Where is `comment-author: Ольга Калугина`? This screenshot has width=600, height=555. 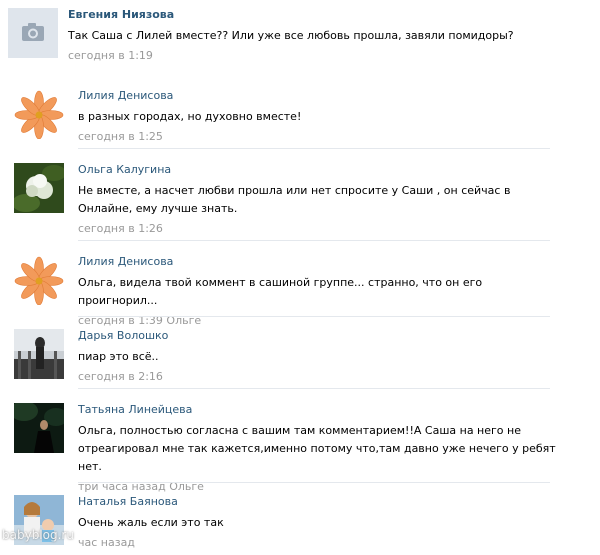
comment-author: Ольга Калугина is located at coordinates (319, 170).